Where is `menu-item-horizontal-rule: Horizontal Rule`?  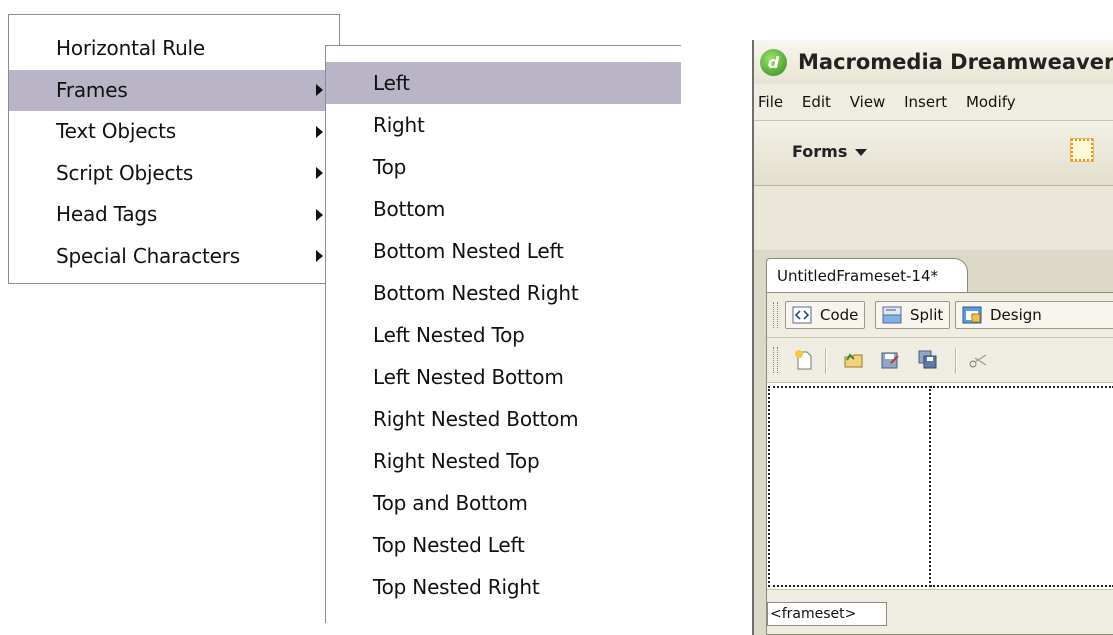 menu-item-horizontal-rule: Horizontal Rule is located at coordinates (174, 49).